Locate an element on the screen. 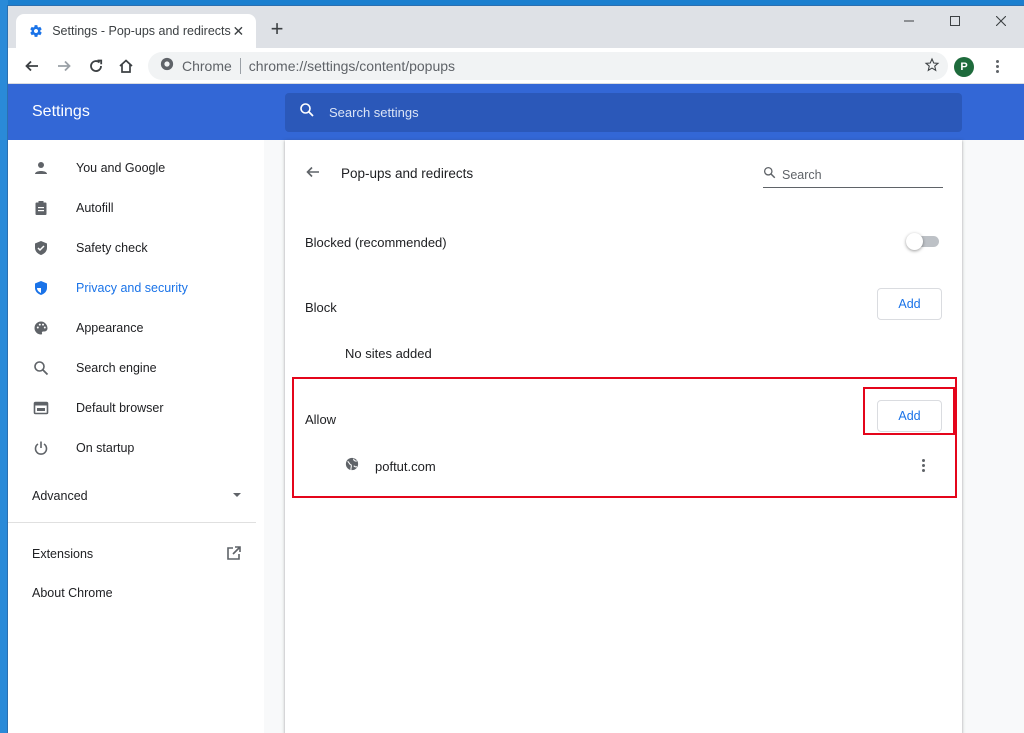 This screenshot has width=1024, height=733. sidebar-item-label: You and Google is located at coordinates (121, 168).